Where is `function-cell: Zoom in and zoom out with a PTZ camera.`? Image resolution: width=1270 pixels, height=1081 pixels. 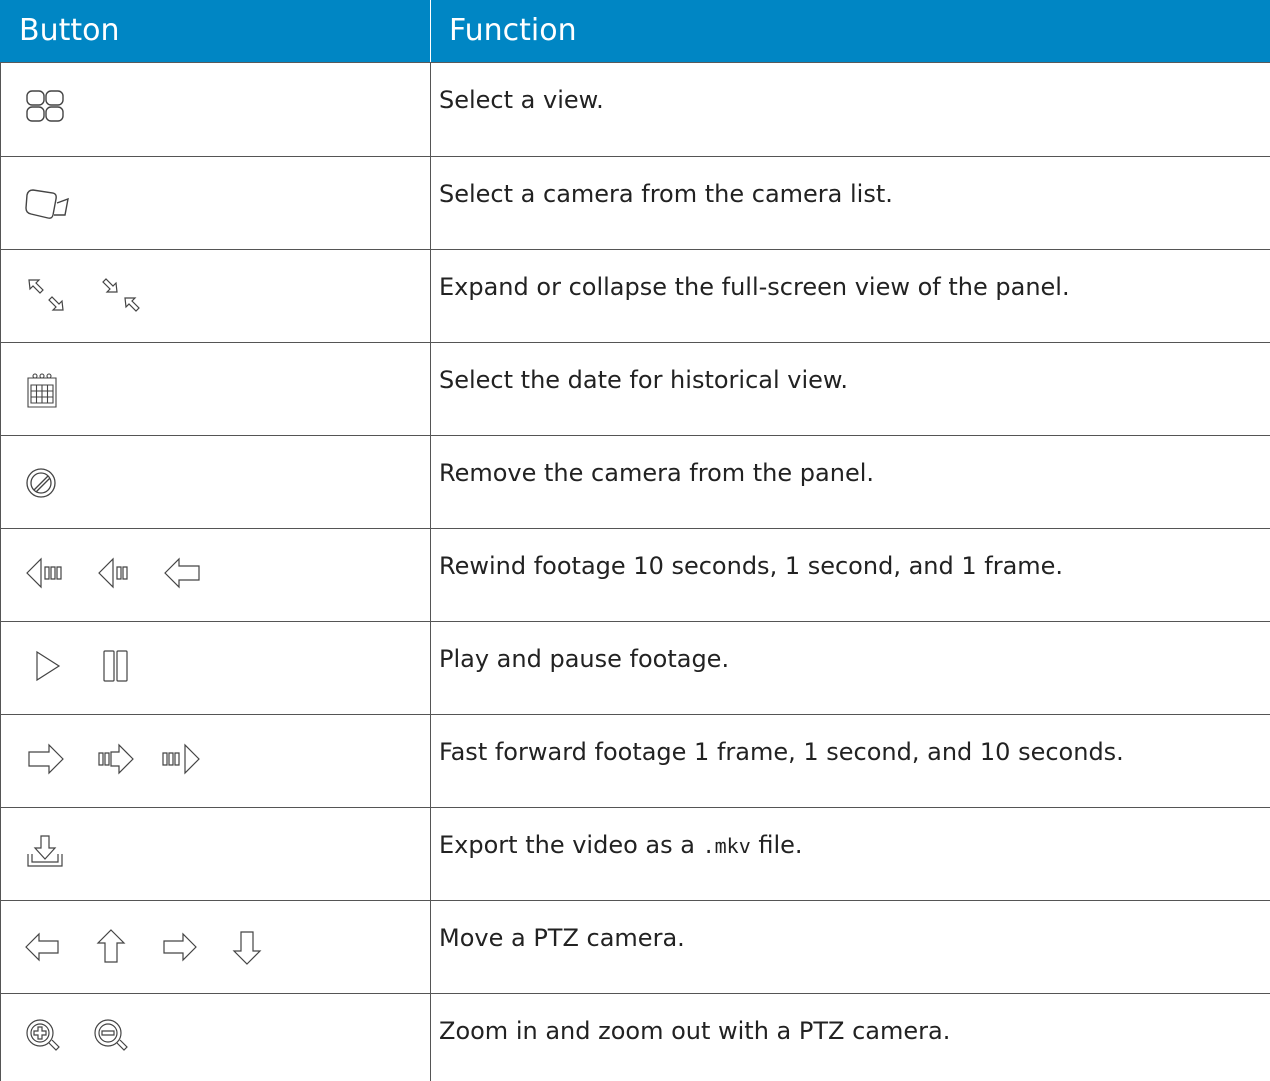
function-cell: Zoom in and zoom out with a PTZ camera. is located at coordinates (850, 1036).